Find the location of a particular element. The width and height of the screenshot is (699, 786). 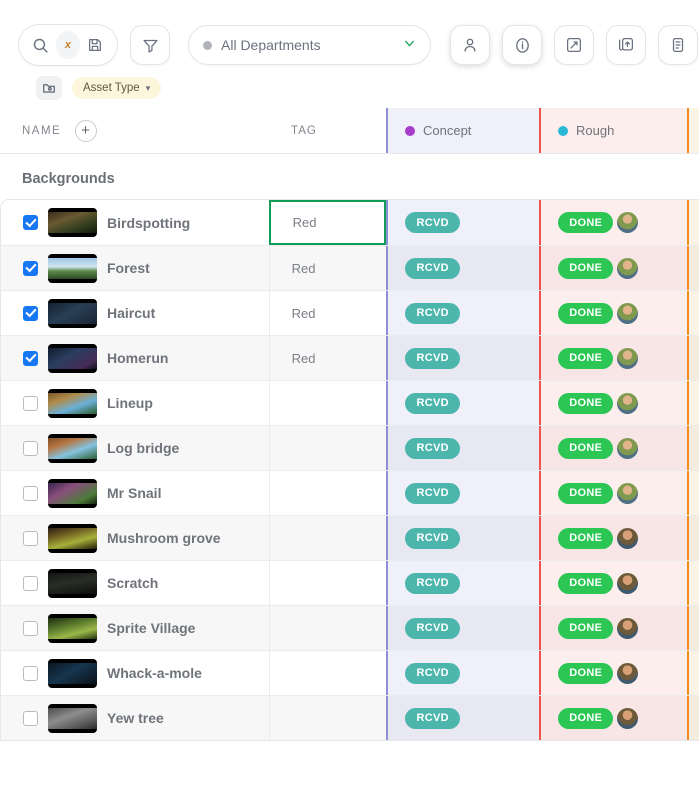

save-disk-icon is located at coordinates (95, 45).